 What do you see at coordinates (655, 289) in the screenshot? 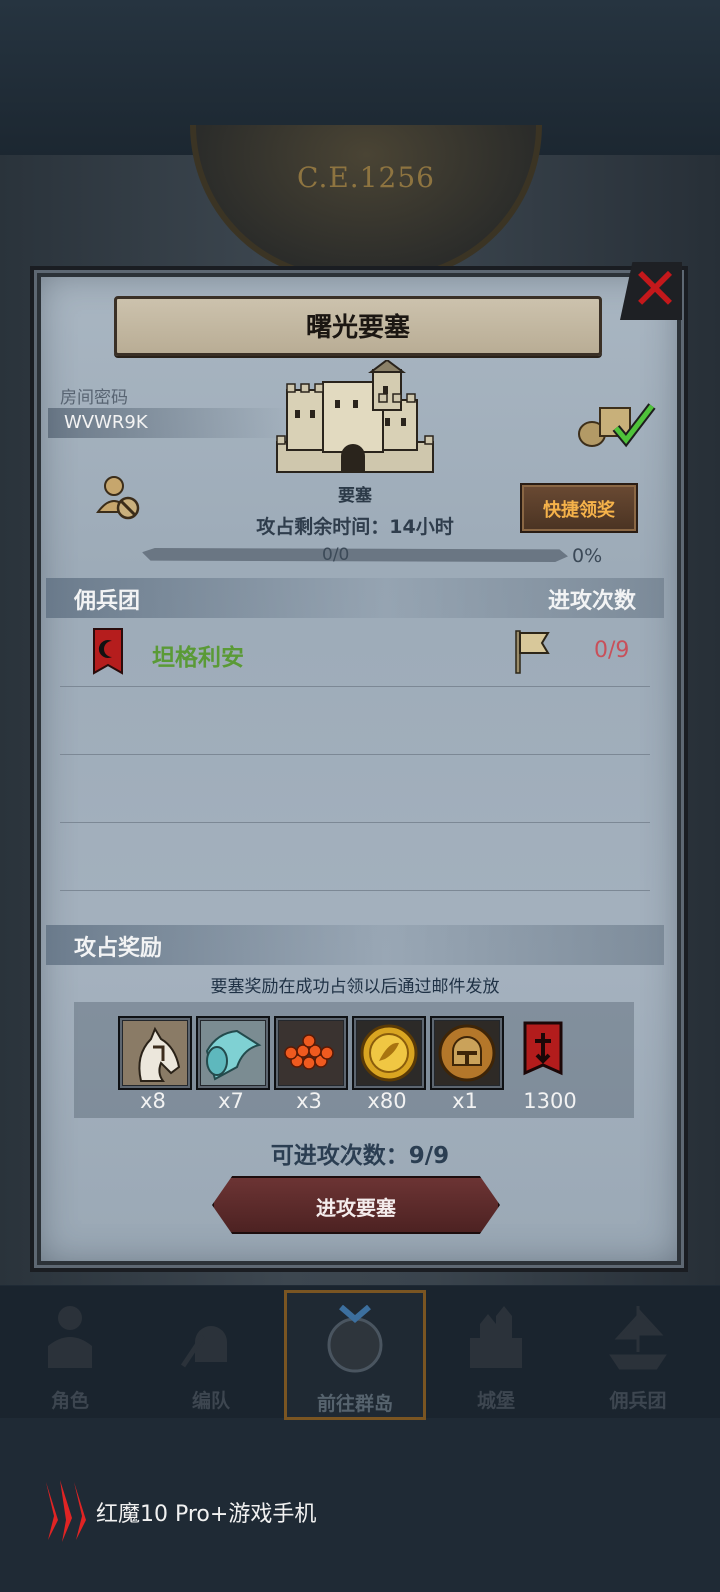
I see `close-x-icon: ✕` at bounding box center [655, 289].